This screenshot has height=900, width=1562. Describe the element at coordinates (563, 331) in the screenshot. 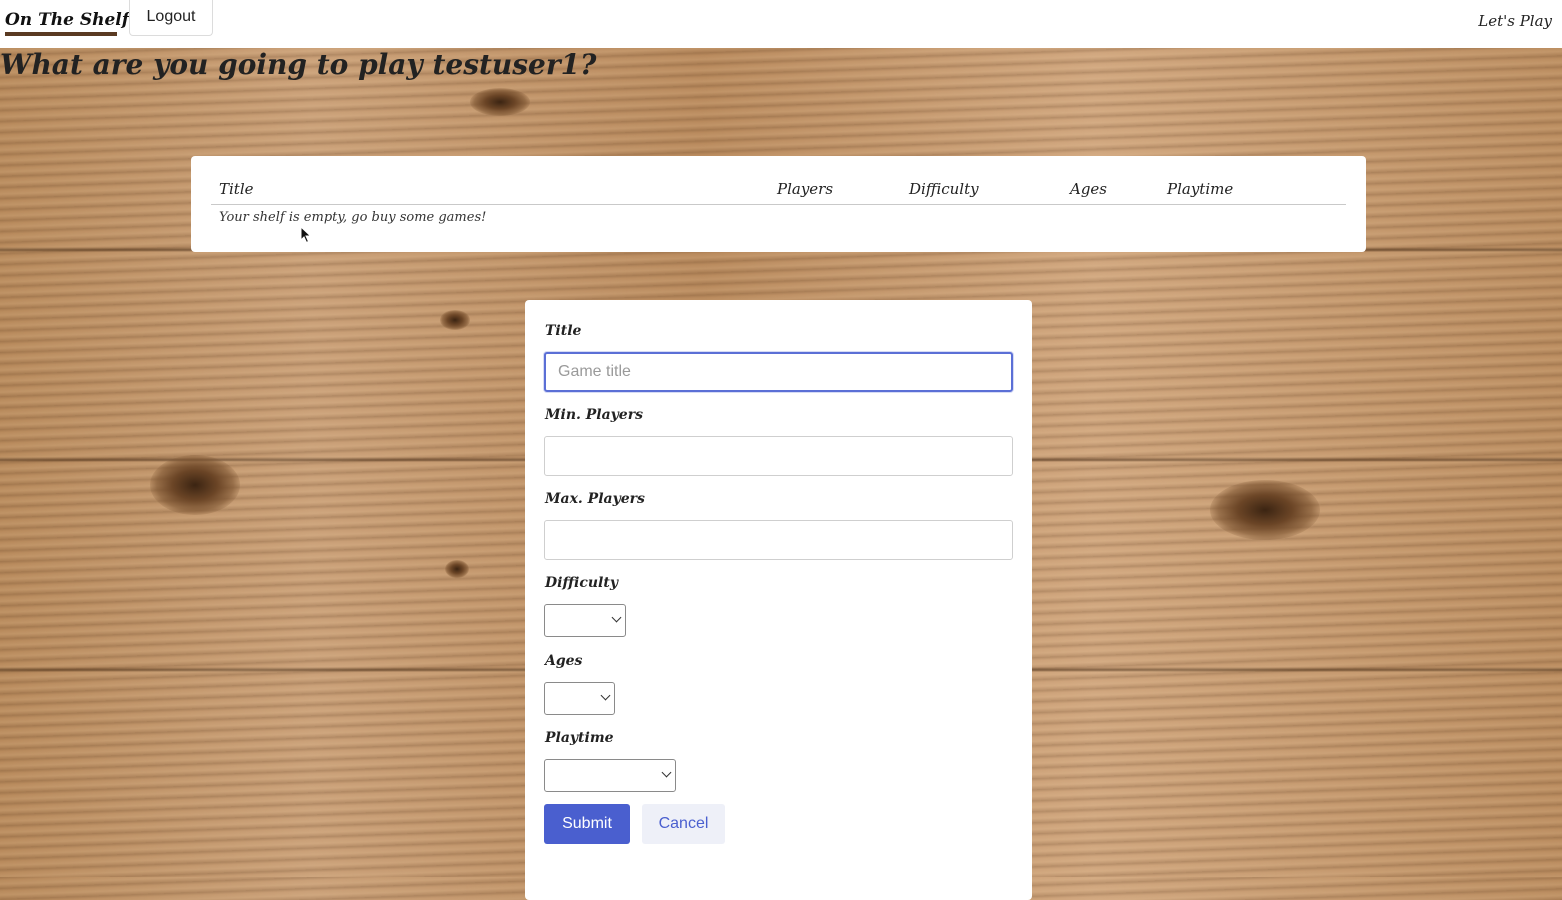

I see `title-label: Title` at that location.